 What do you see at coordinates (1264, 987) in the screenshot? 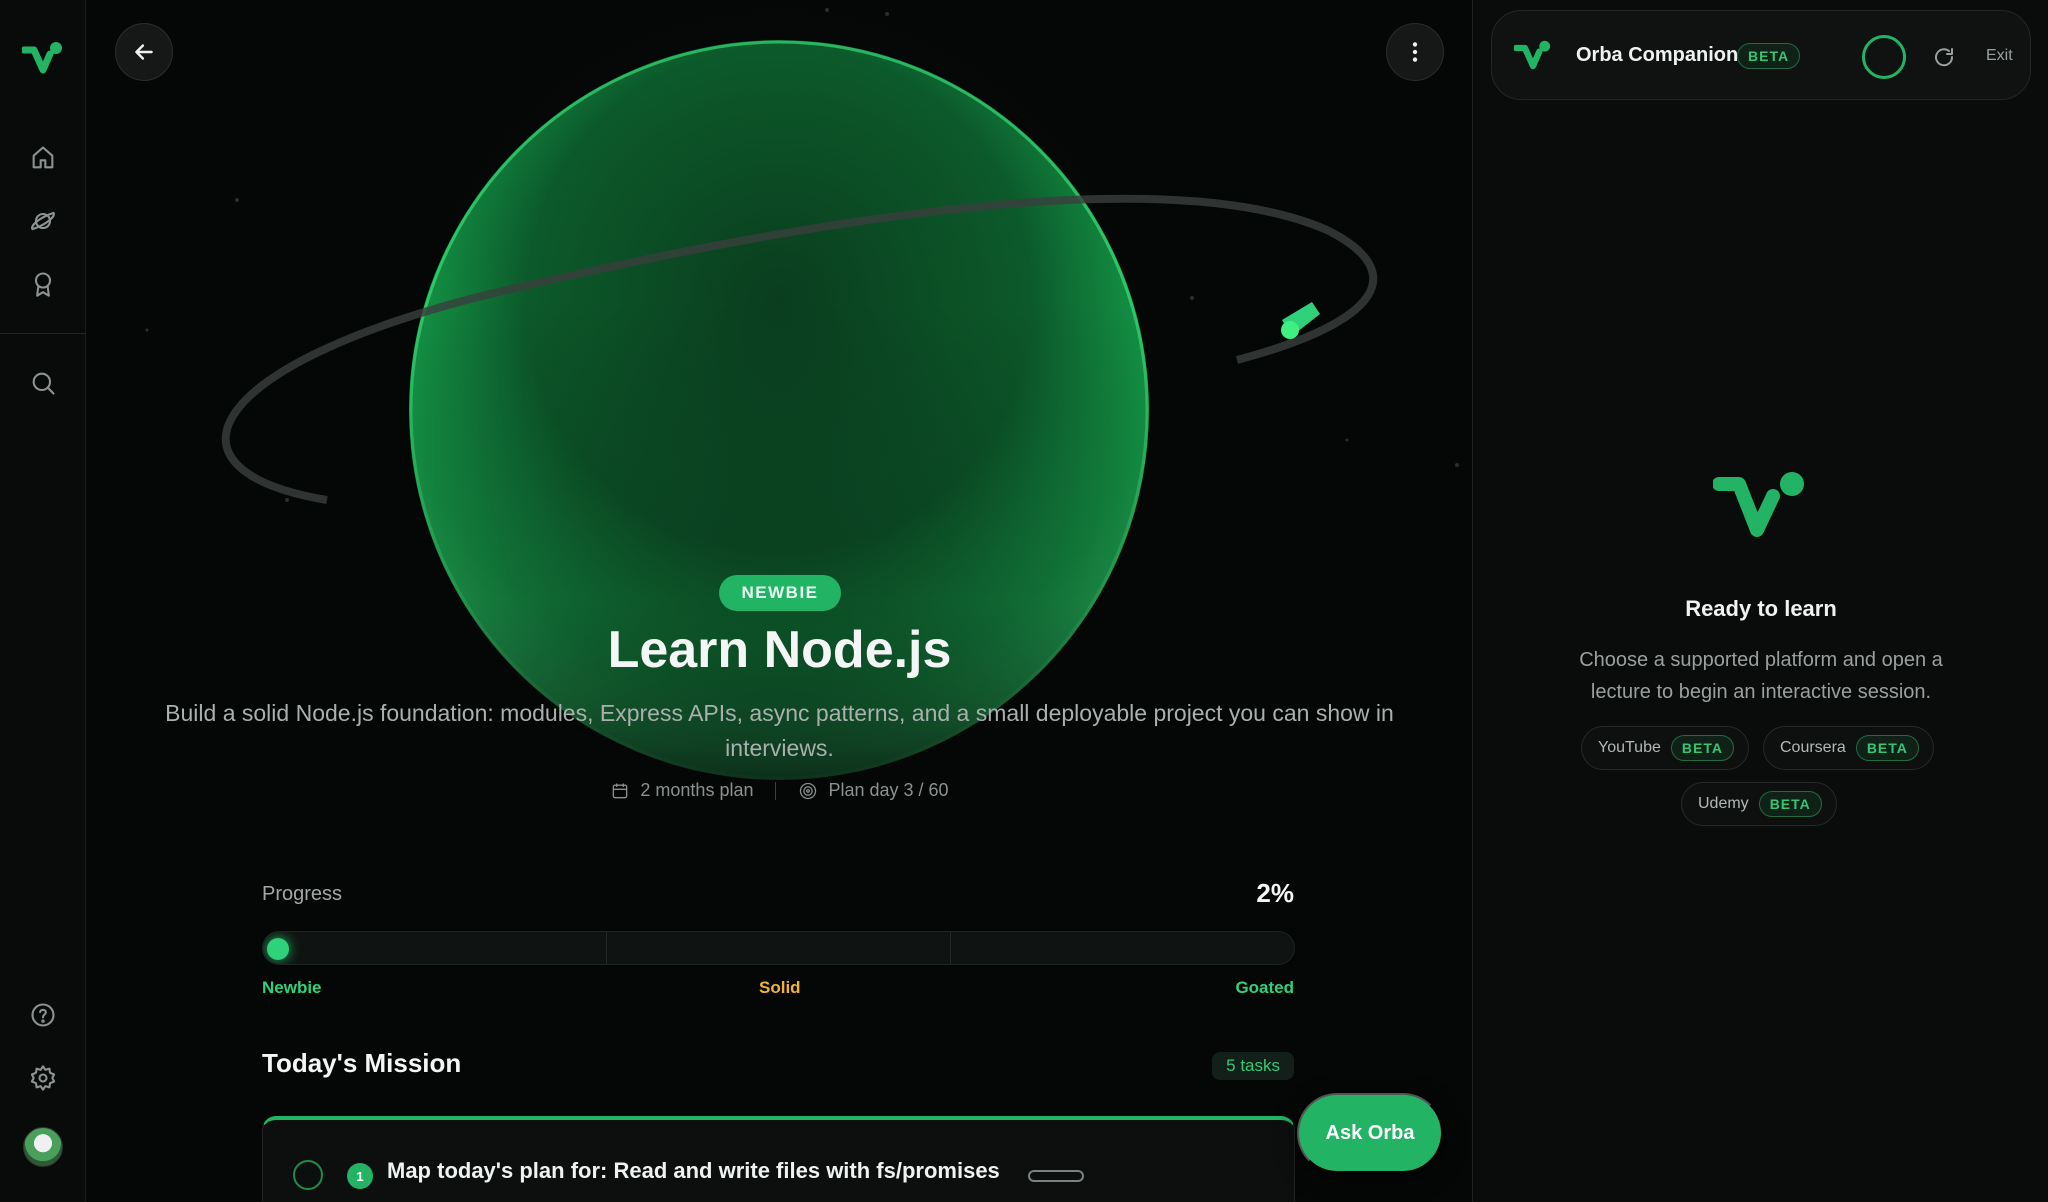
I see `level-goated: Goated` at bounding box center [1264, 987].